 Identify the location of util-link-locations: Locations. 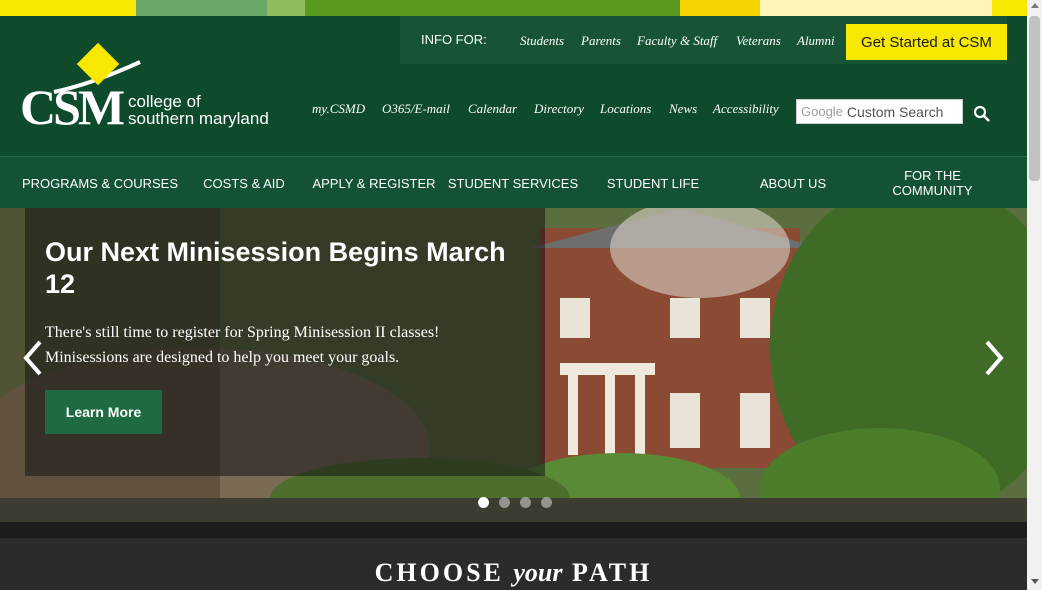
(625, 109).